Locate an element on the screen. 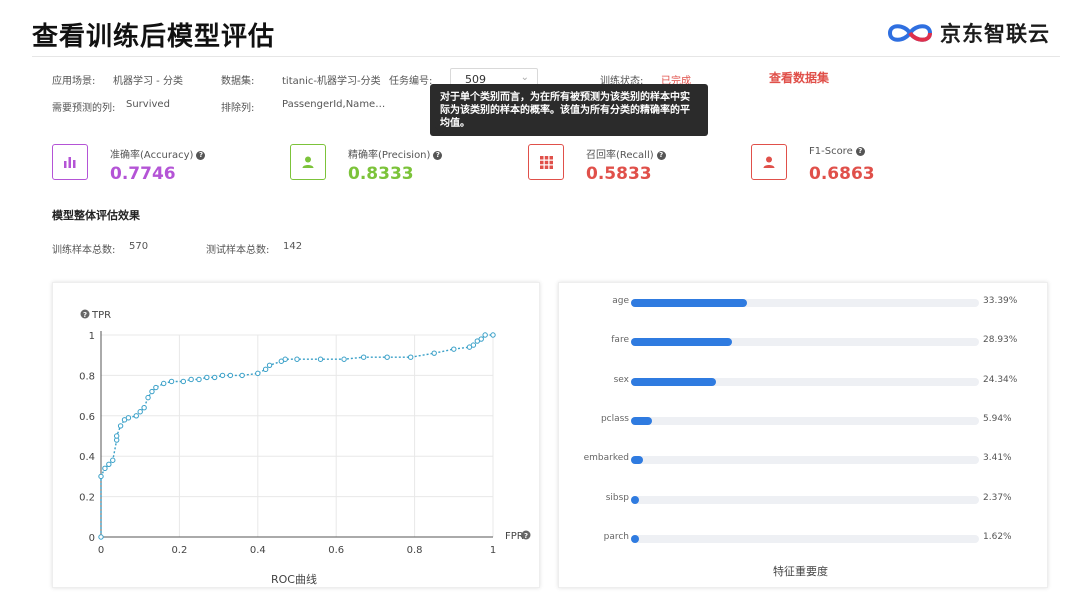  feature-row: age 33.39% is located at coordinates (804, 303).